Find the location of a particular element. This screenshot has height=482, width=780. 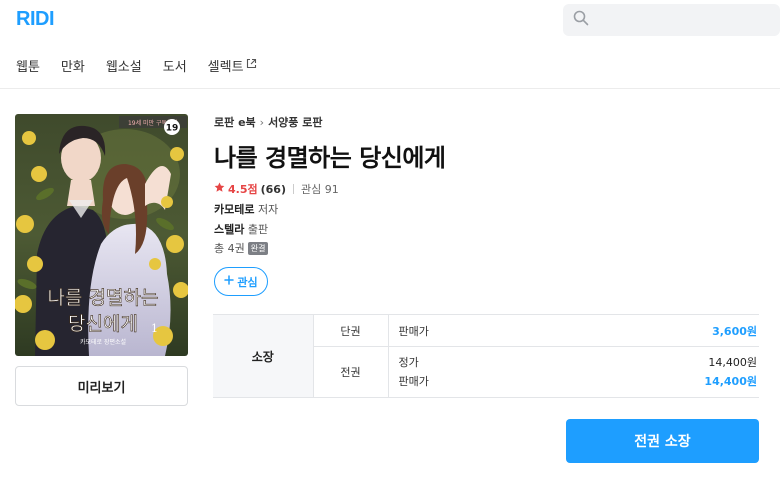

price-row-single: 소장 단권 판매가 3,600원 is located at coordinates (486, 356).